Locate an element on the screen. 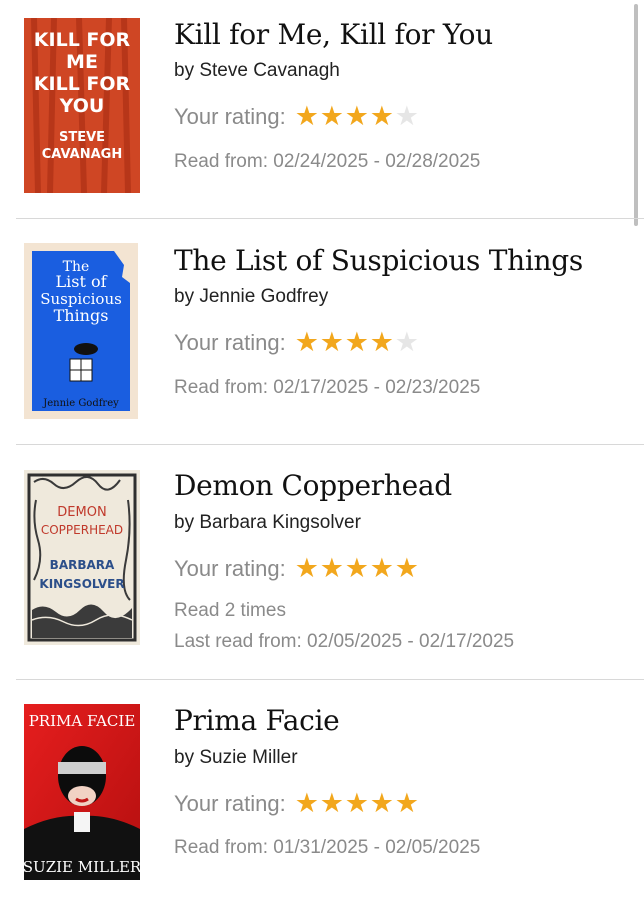 The width and height of the screenshot is (644, 900). book-cover: DEMON COPPERHEAD BARBARA KINGSOLVER is located at coordinates (82, 557).